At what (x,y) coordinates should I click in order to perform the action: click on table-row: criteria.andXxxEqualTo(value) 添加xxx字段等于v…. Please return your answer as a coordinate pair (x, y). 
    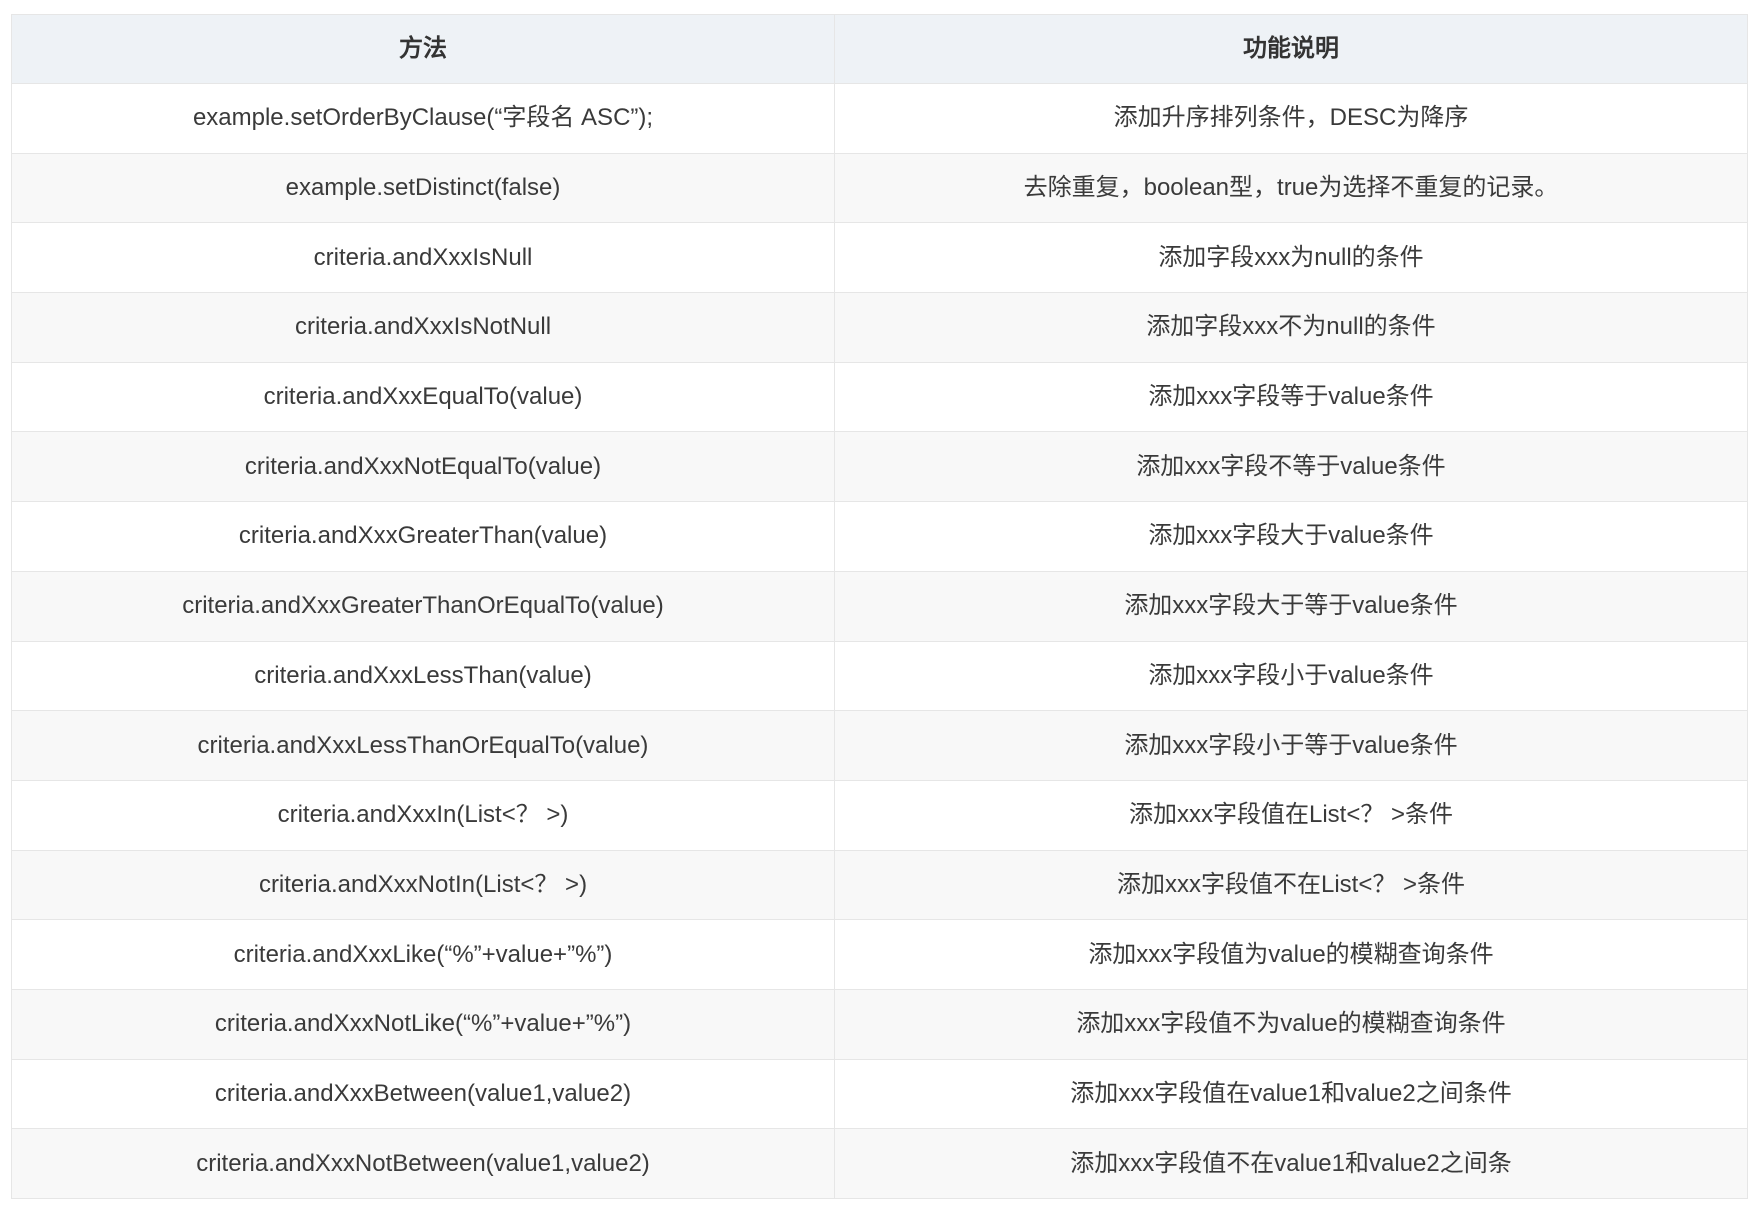
    Looking at the image, I should click on (879, 397).